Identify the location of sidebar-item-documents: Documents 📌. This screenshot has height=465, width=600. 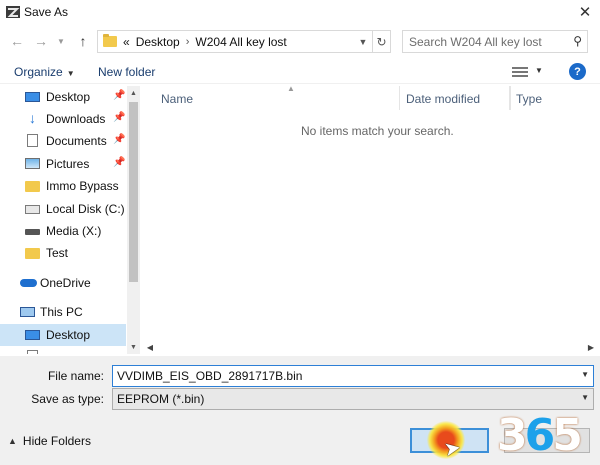
(63, 141).